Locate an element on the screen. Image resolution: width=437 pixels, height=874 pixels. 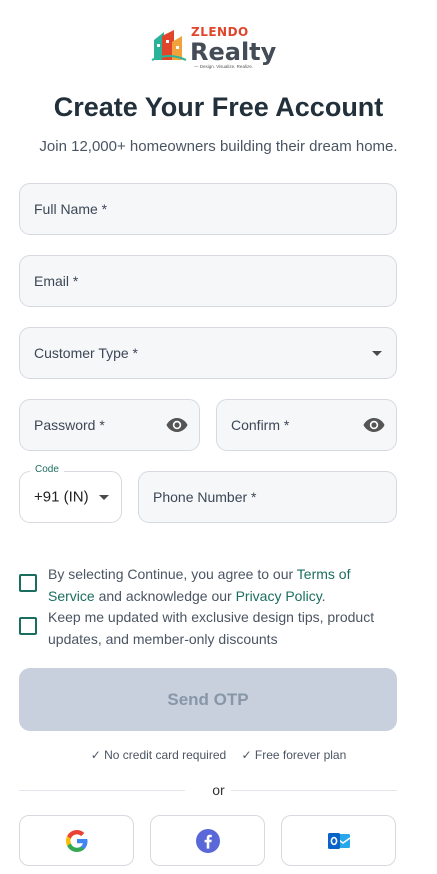
terms-prefix: By selecting Continue, you agree to our is located at coordinates (172, 574).